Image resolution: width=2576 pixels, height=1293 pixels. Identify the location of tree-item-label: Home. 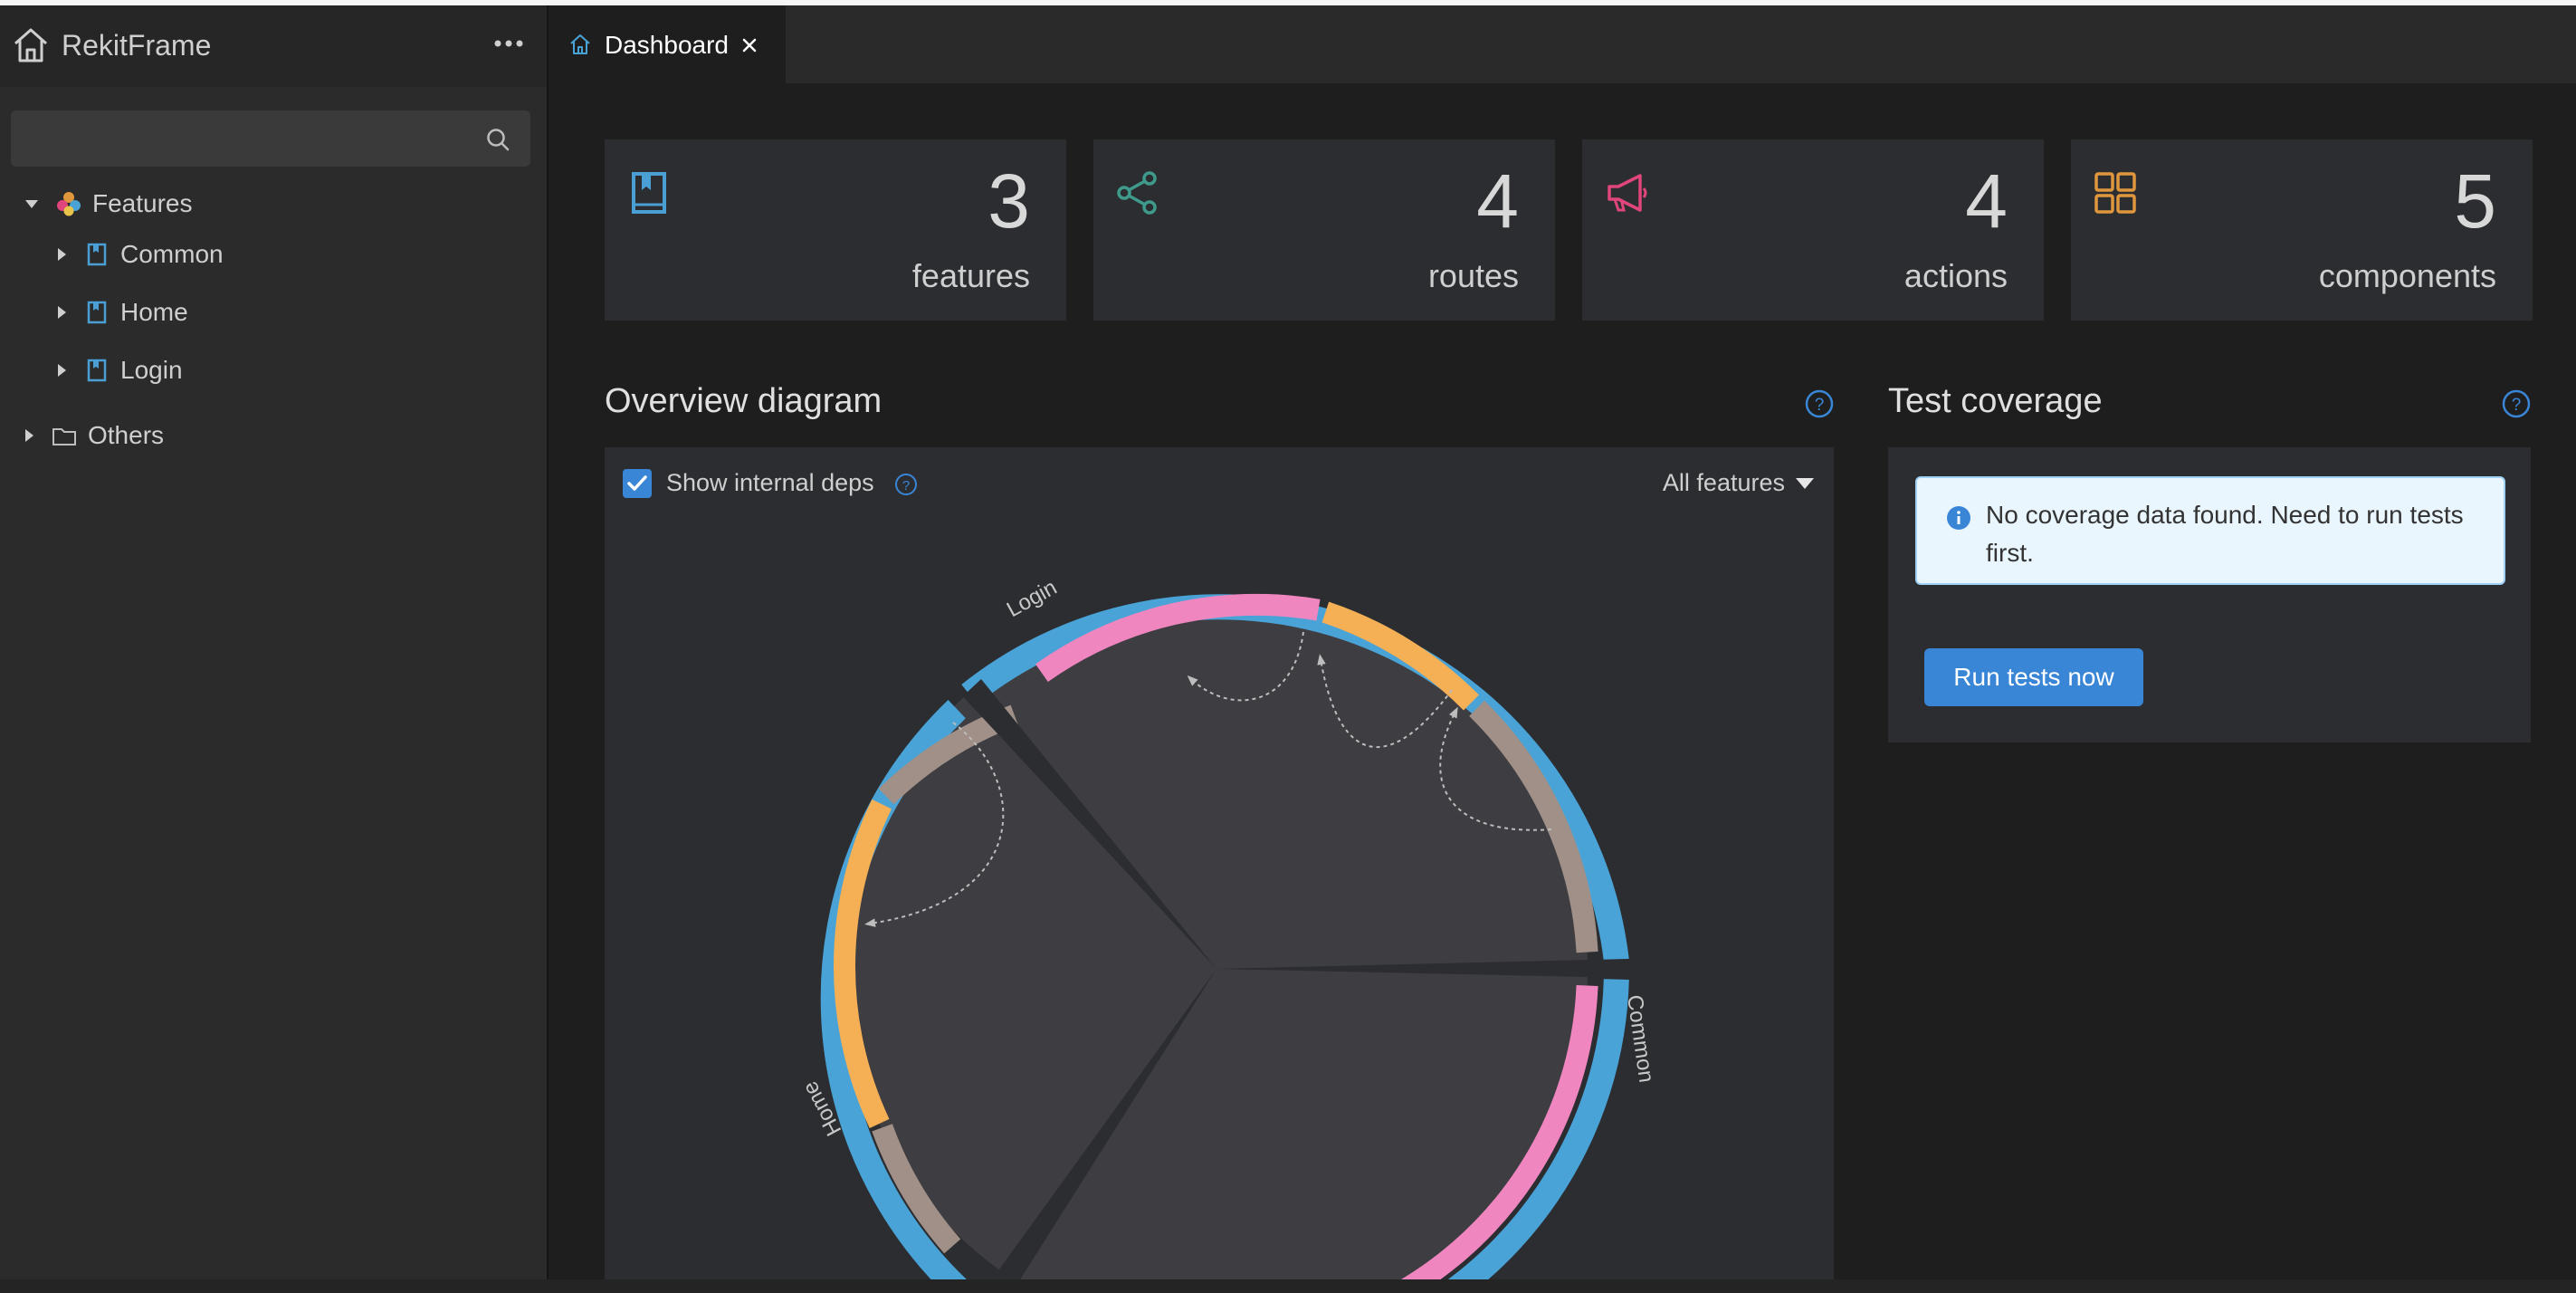
(154, 312).